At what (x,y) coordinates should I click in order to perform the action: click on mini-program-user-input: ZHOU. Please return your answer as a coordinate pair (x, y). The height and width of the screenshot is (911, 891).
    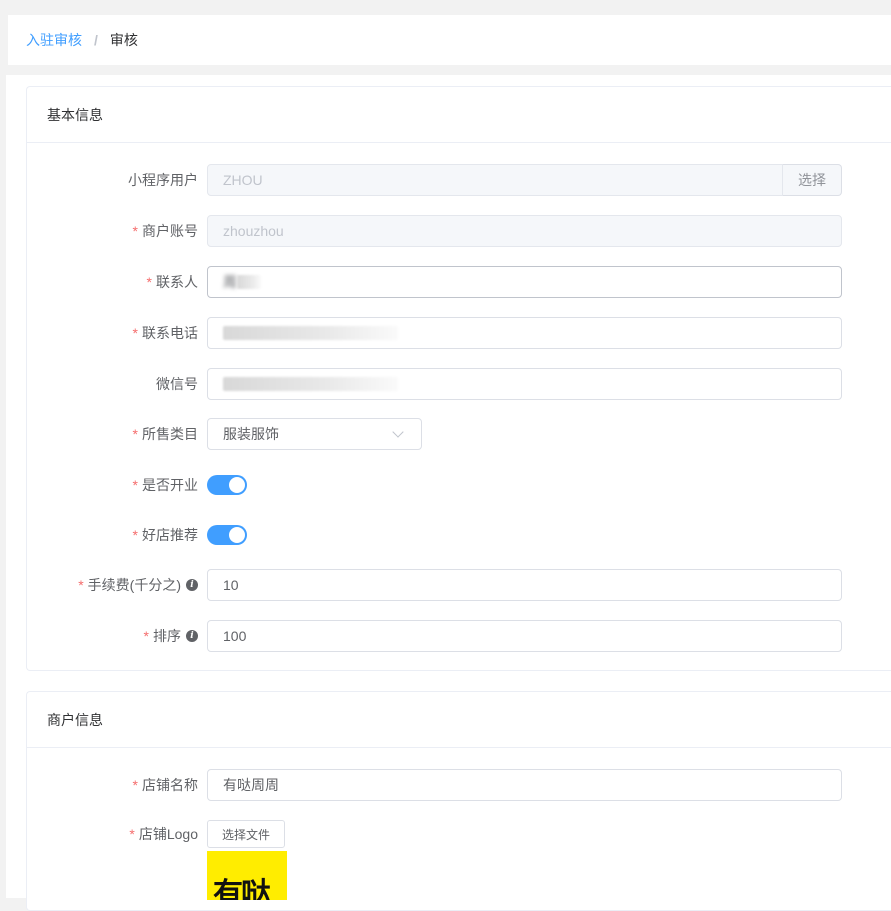
    Looking at the image, I should click on (495, 180).